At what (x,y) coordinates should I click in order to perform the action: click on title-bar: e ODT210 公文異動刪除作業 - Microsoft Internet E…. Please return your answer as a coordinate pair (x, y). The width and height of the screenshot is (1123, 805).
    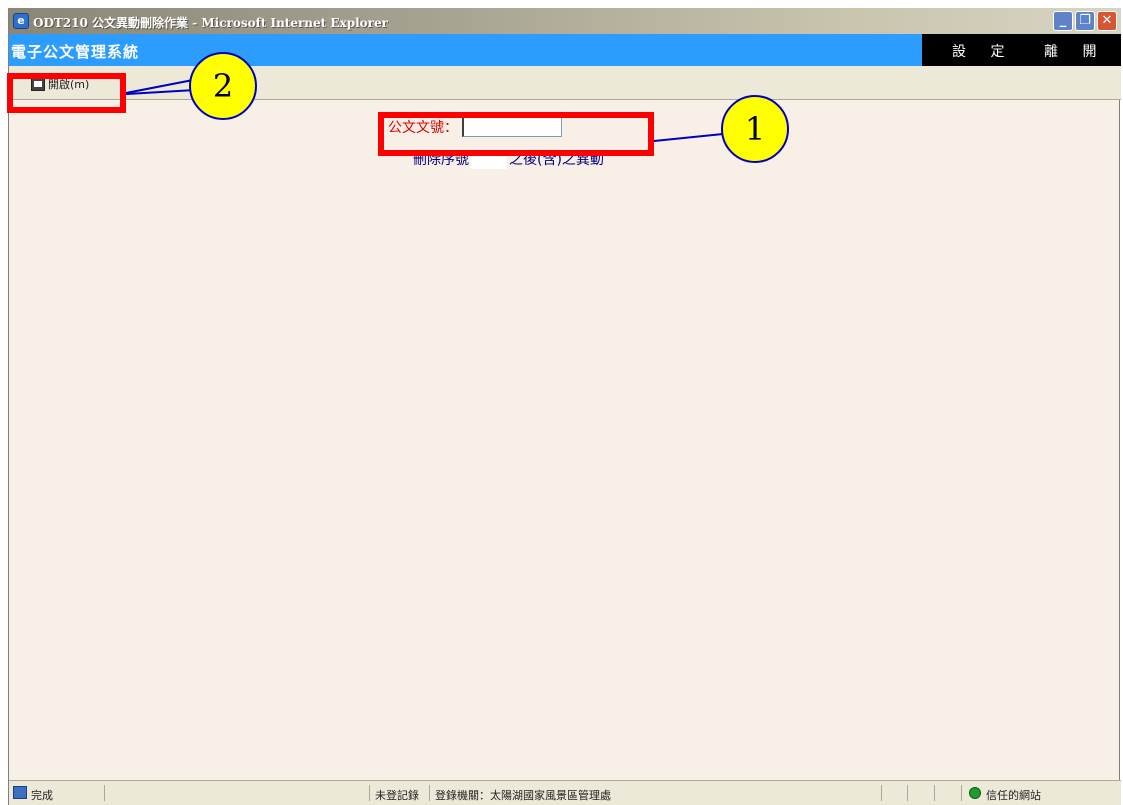
    Looking at the image, I should click on (565, 21).